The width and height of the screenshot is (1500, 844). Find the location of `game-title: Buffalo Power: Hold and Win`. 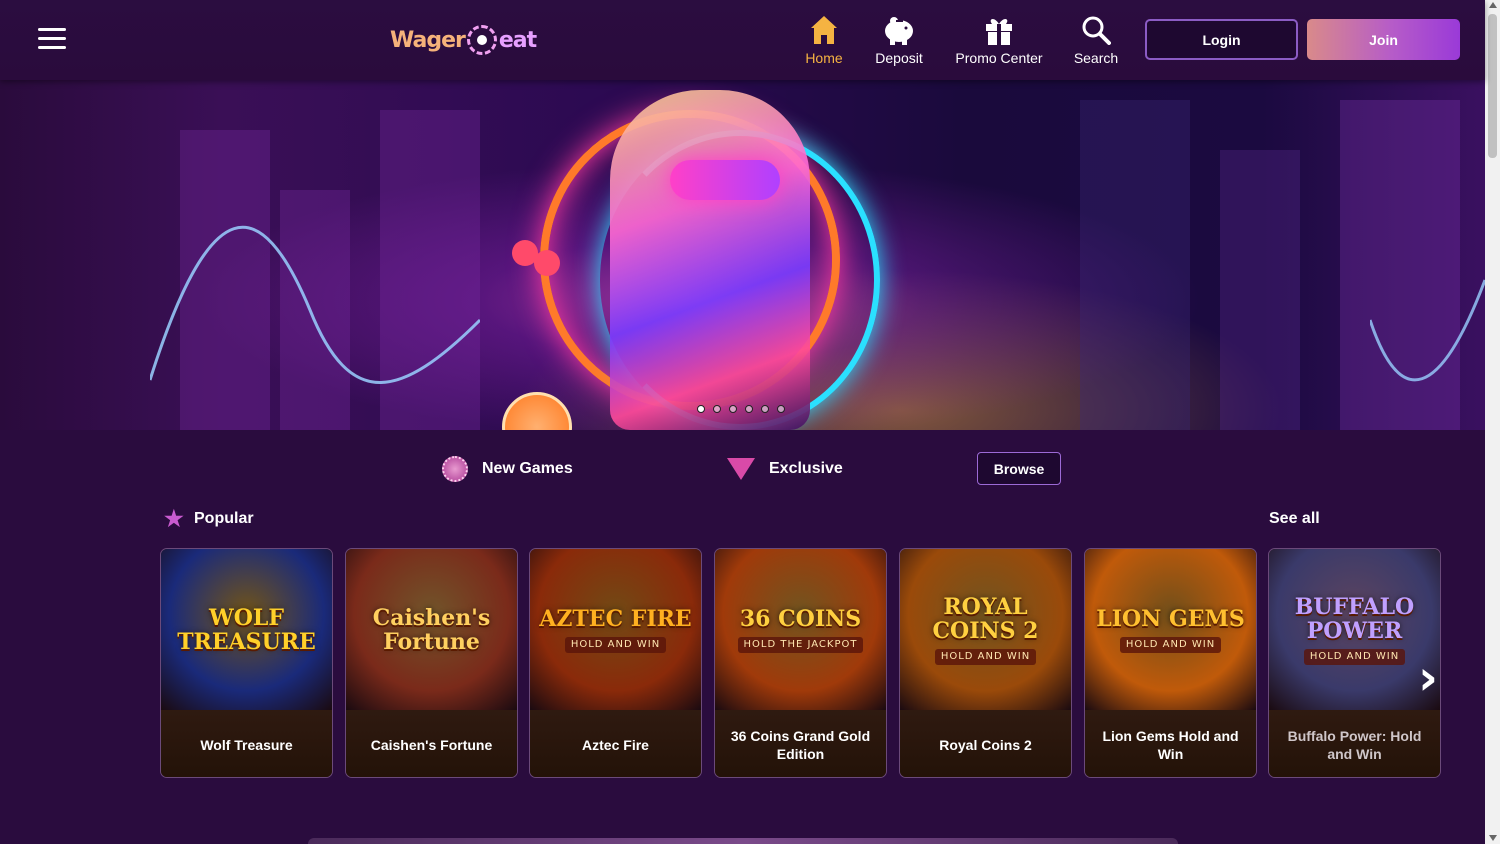

game-title: Buffalo Power: Hold and Win is located at coordinates (1354, 744).